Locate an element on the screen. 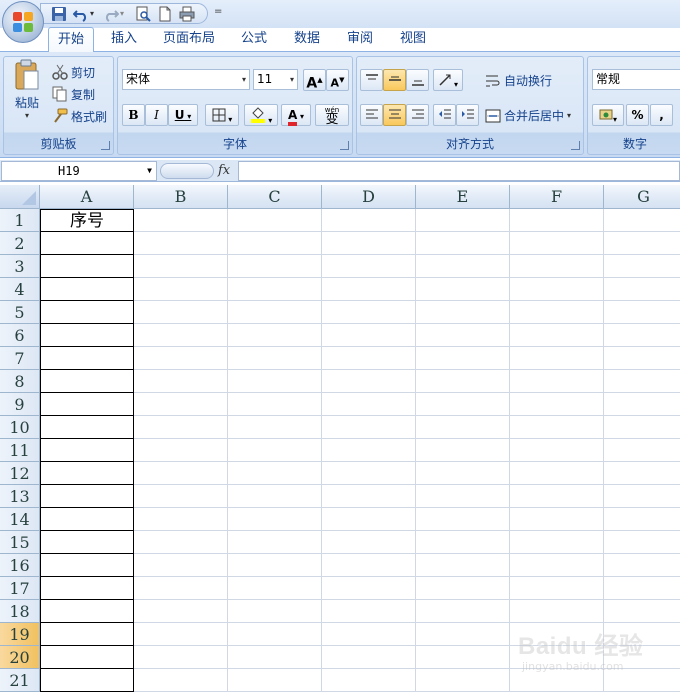 The image size is (680, 698). bold-button: B is located at coordinates (133, 115).